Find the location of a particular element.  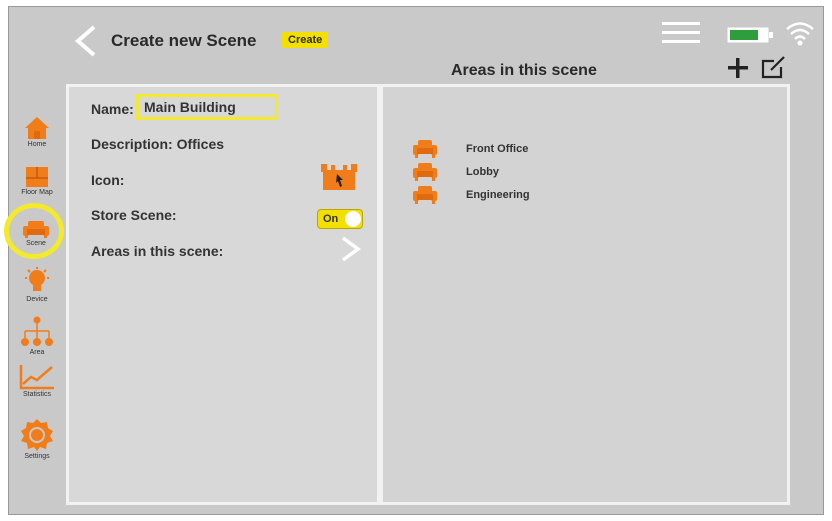

statistics-chart-icon is located at coordinates (36, 377).